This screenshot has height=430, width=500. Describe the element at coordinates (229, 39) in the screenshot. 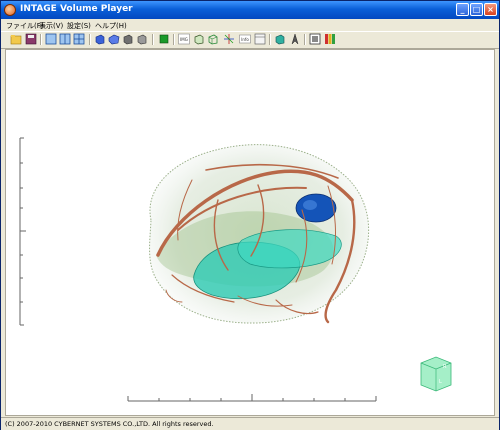

I see `axis-star-icon` at that location.